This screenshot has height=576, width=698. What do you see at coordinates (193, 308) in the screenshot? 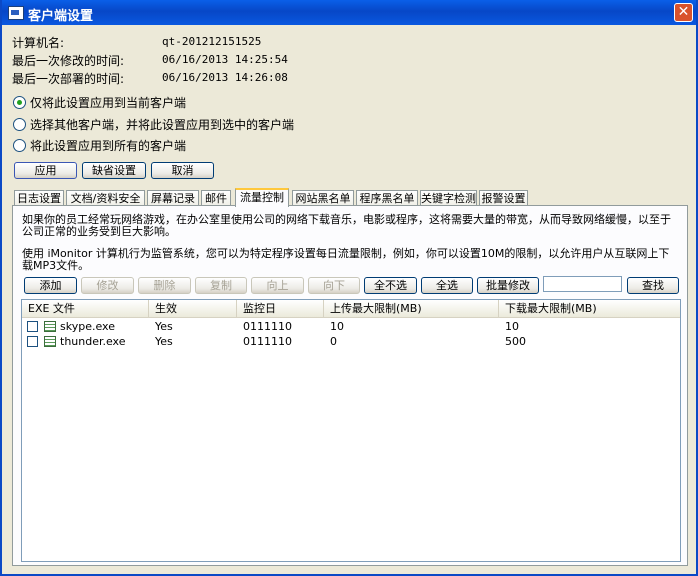
I see `column-enabled: 生效` at bounding box center [193, 308].